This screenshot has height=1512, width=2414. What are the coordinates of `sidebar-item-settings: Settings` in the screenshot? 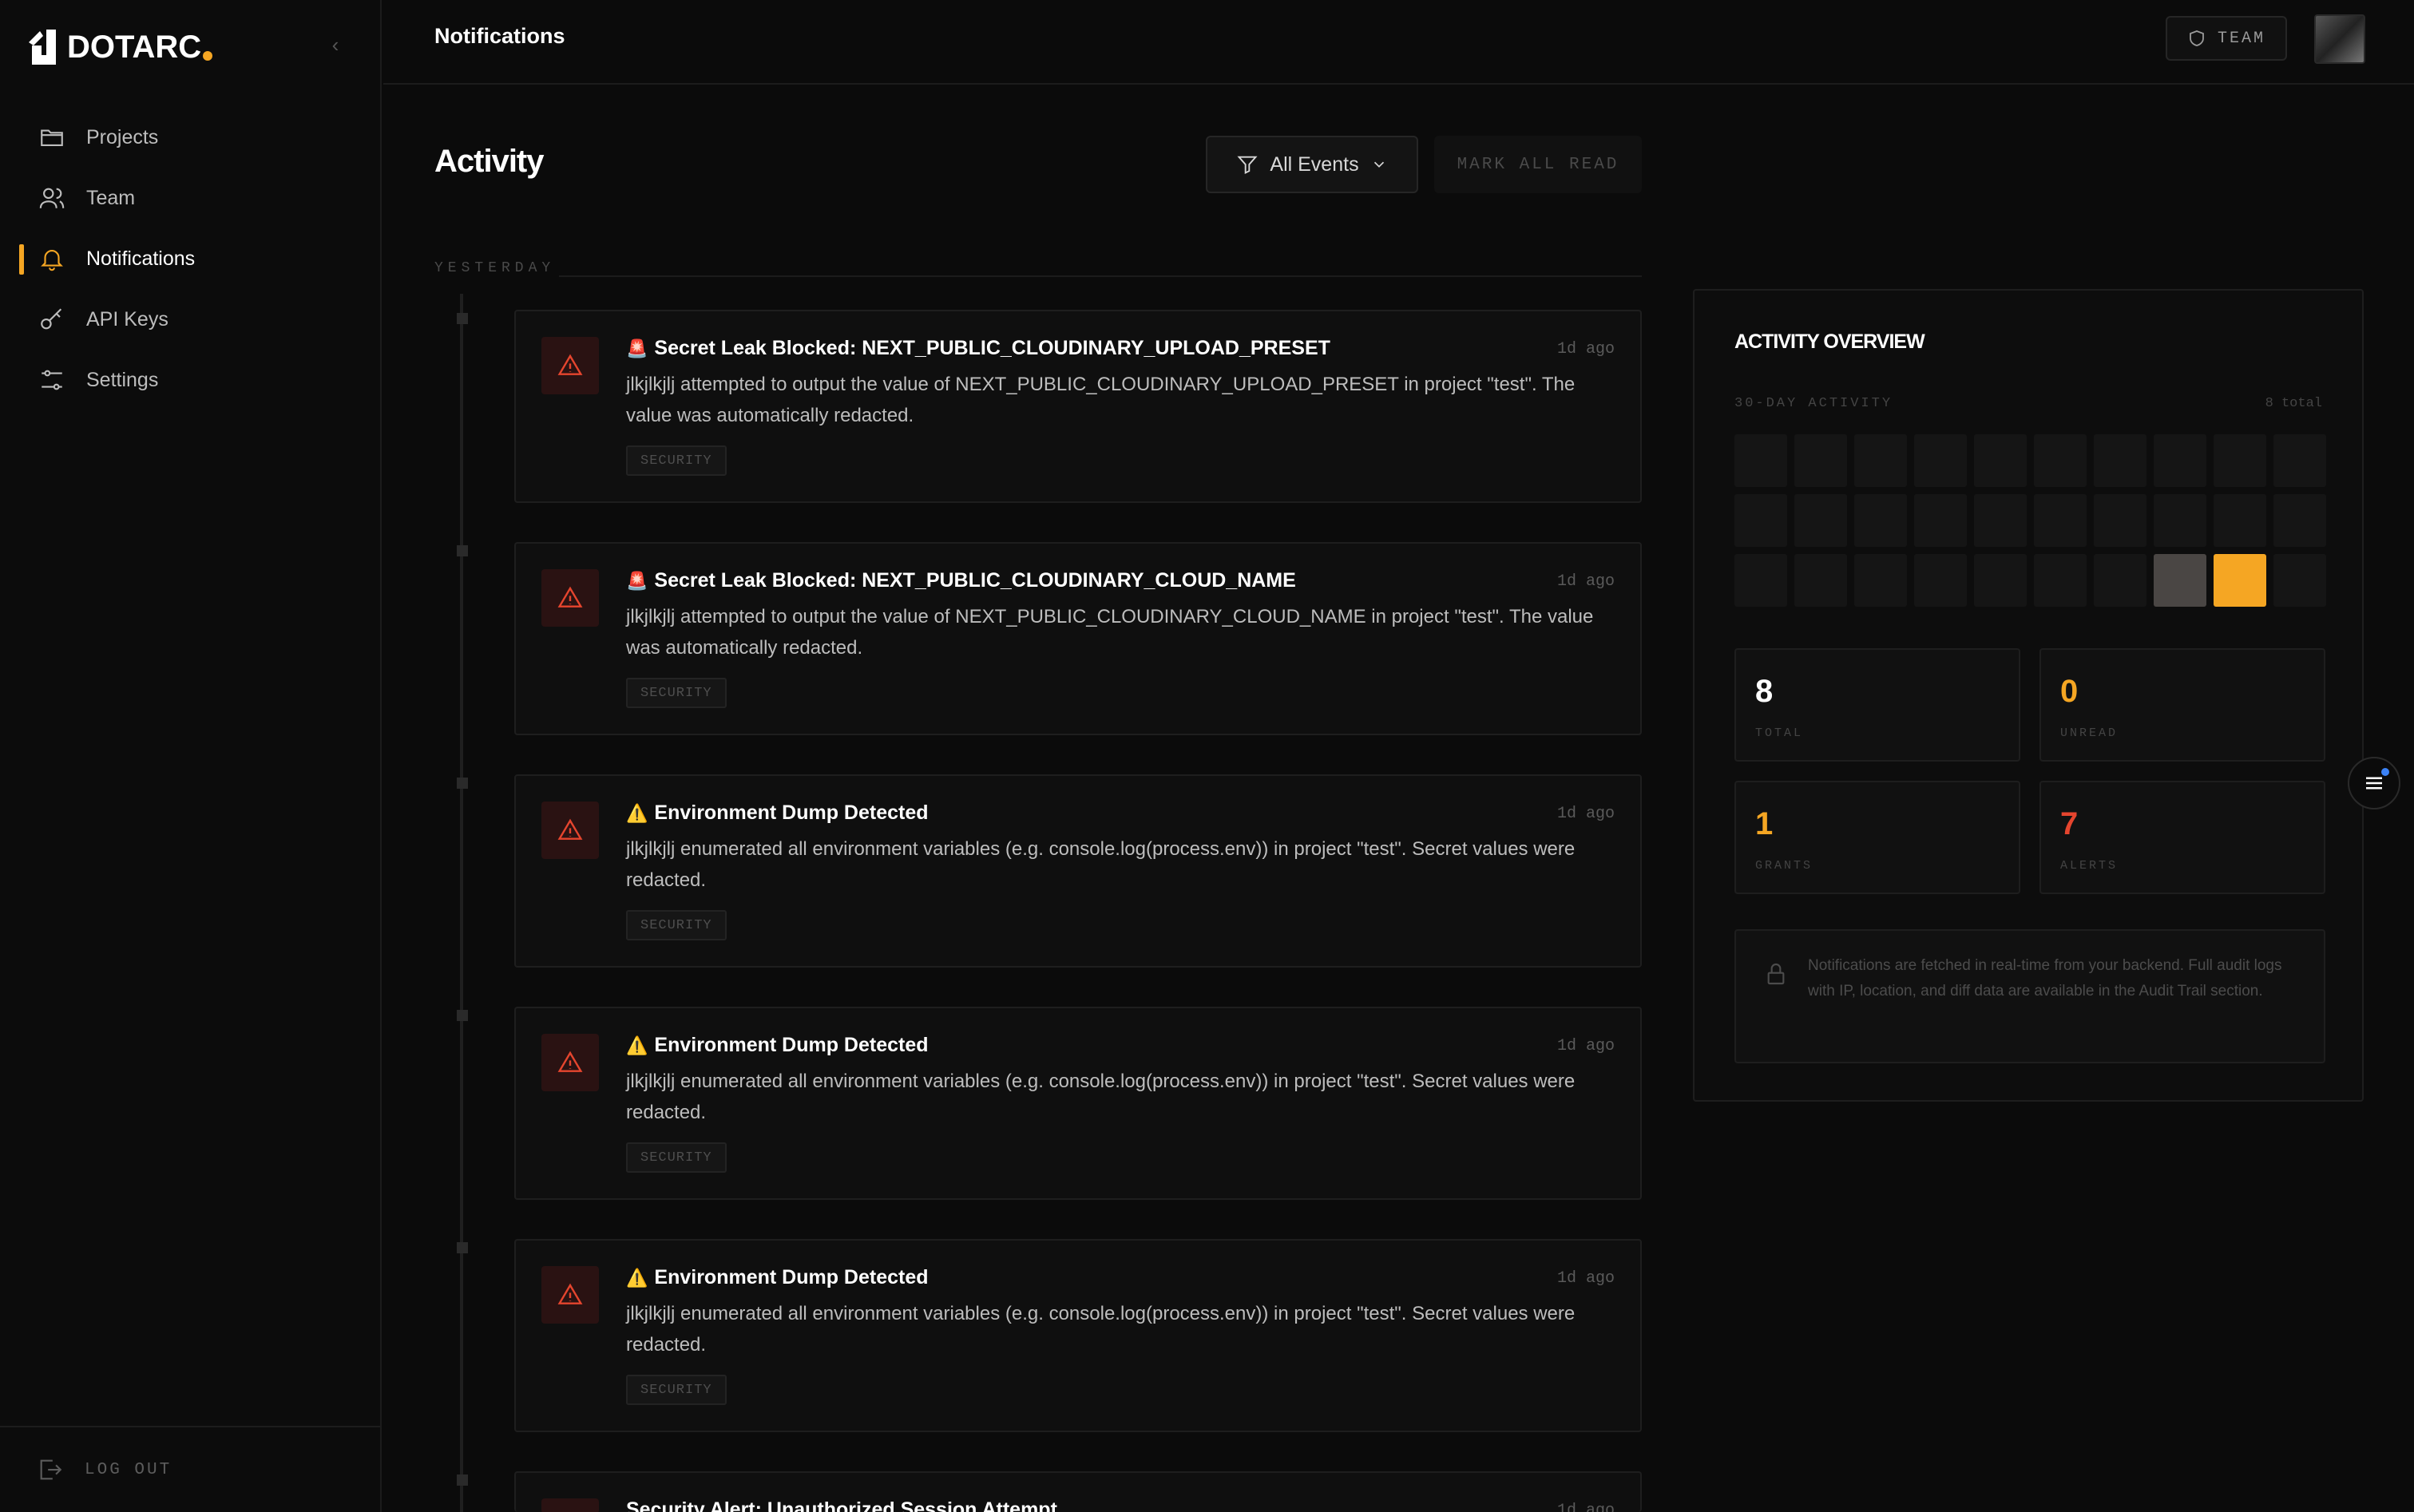 It's located at (191, 380).